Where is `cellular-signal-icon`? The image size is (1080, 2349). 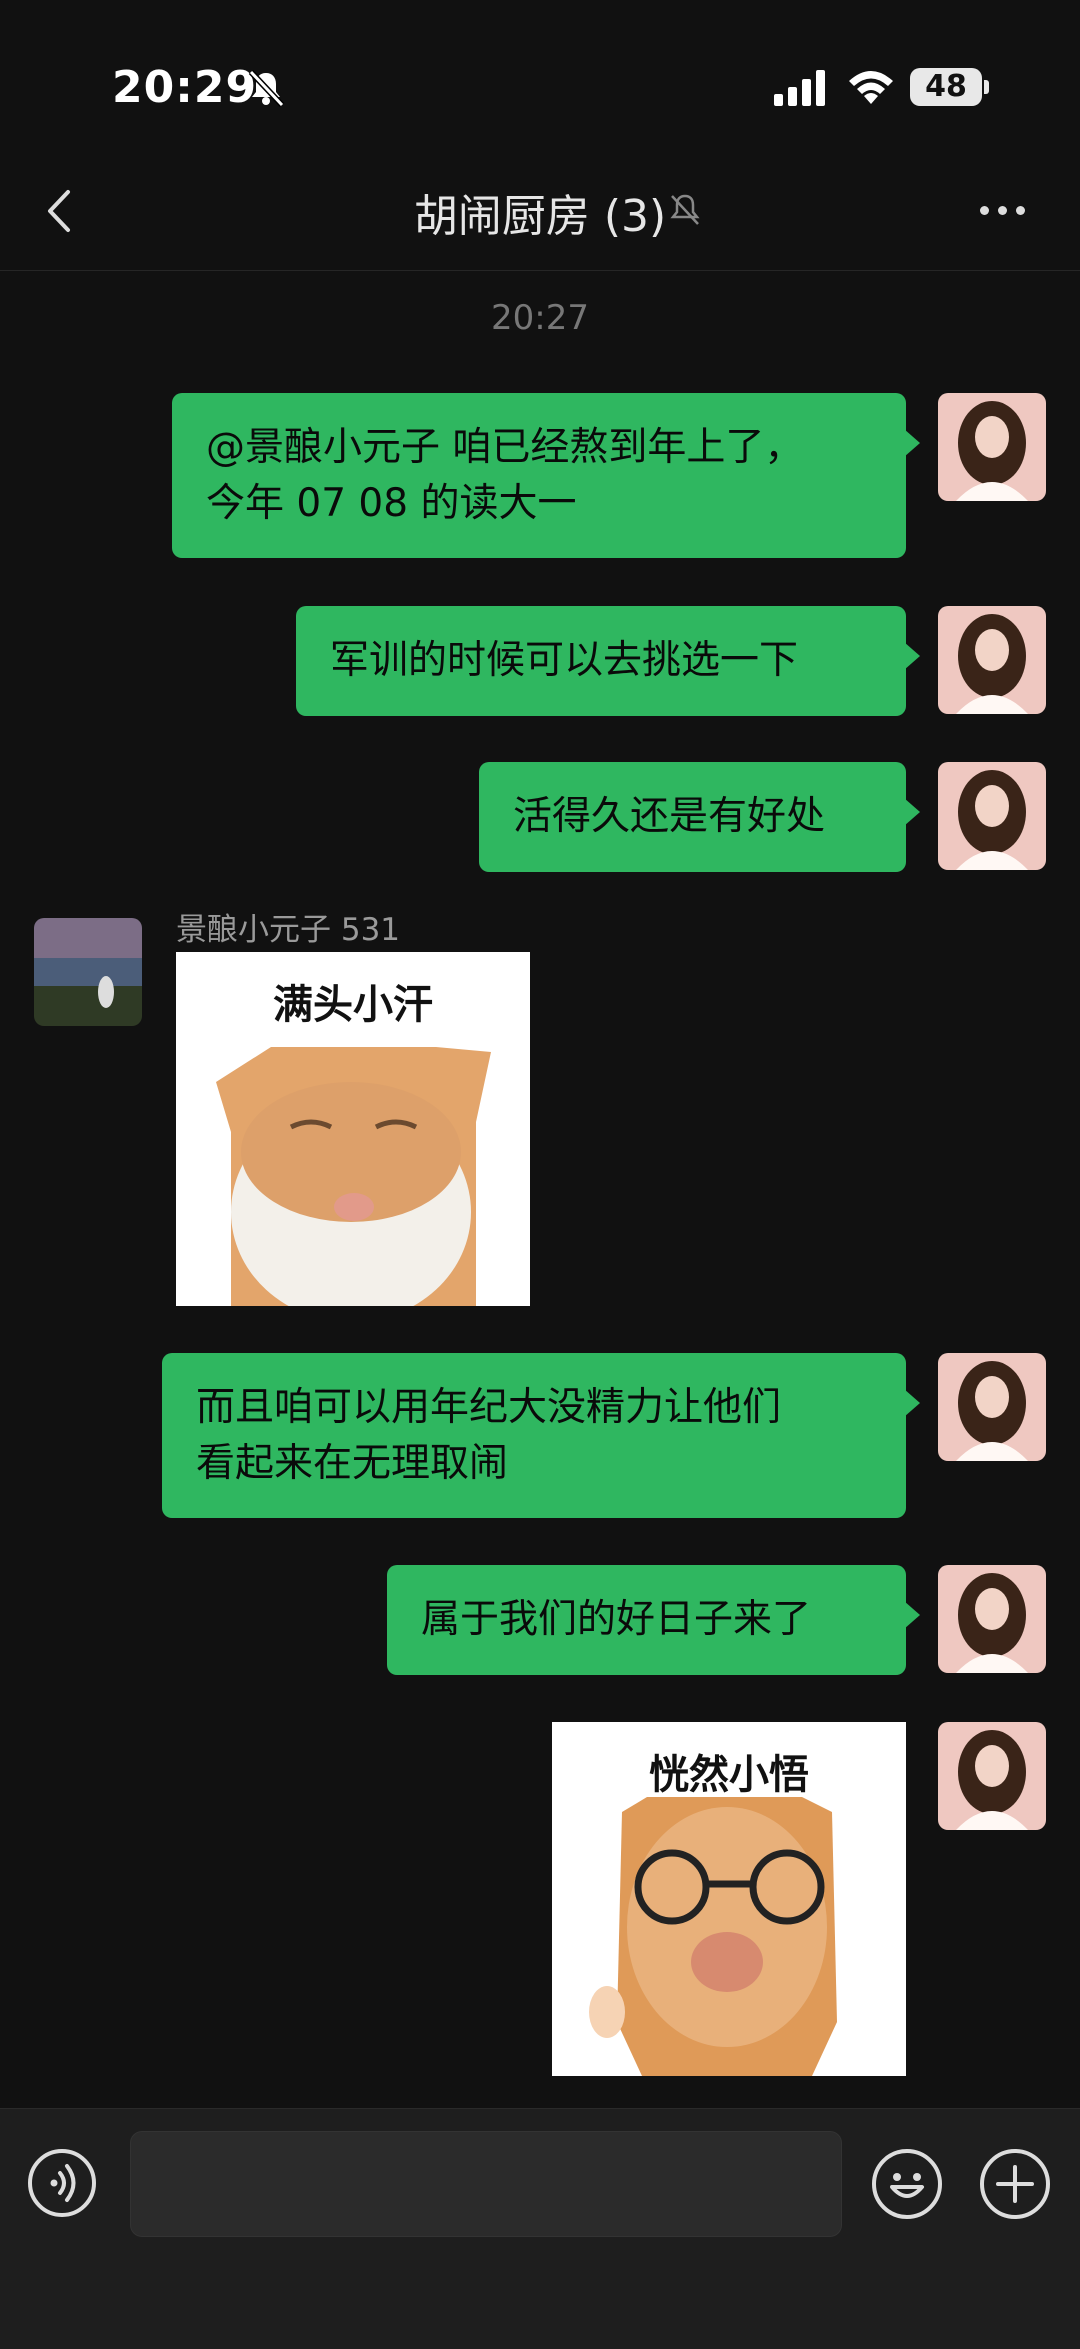 cellular-signal-icon is located at coordinates (799, 88).